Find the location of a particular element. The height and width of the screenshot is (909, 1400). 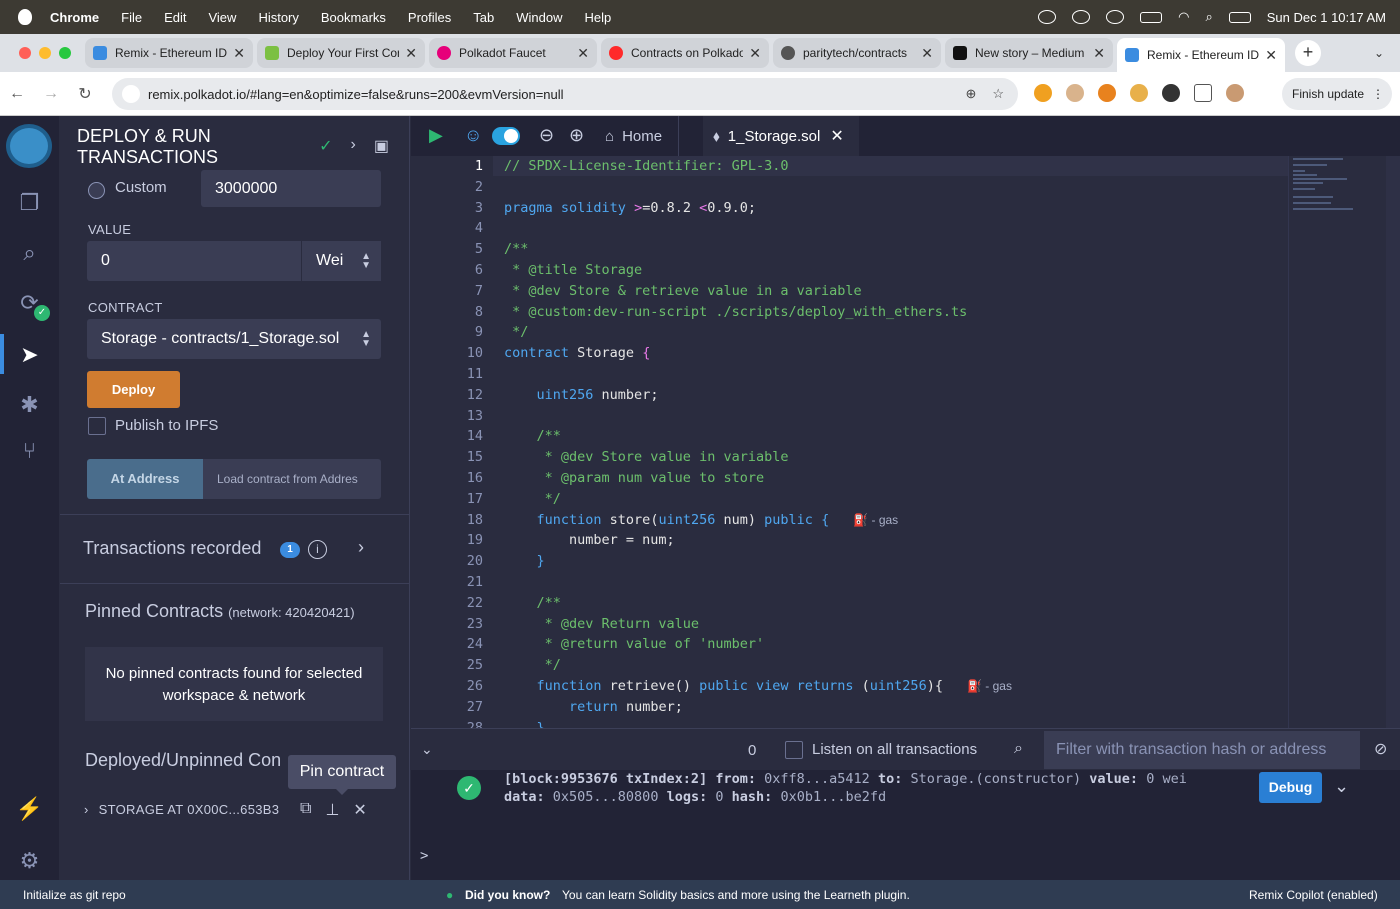

menu-tab: Tab is located at coordinates (483, 17).